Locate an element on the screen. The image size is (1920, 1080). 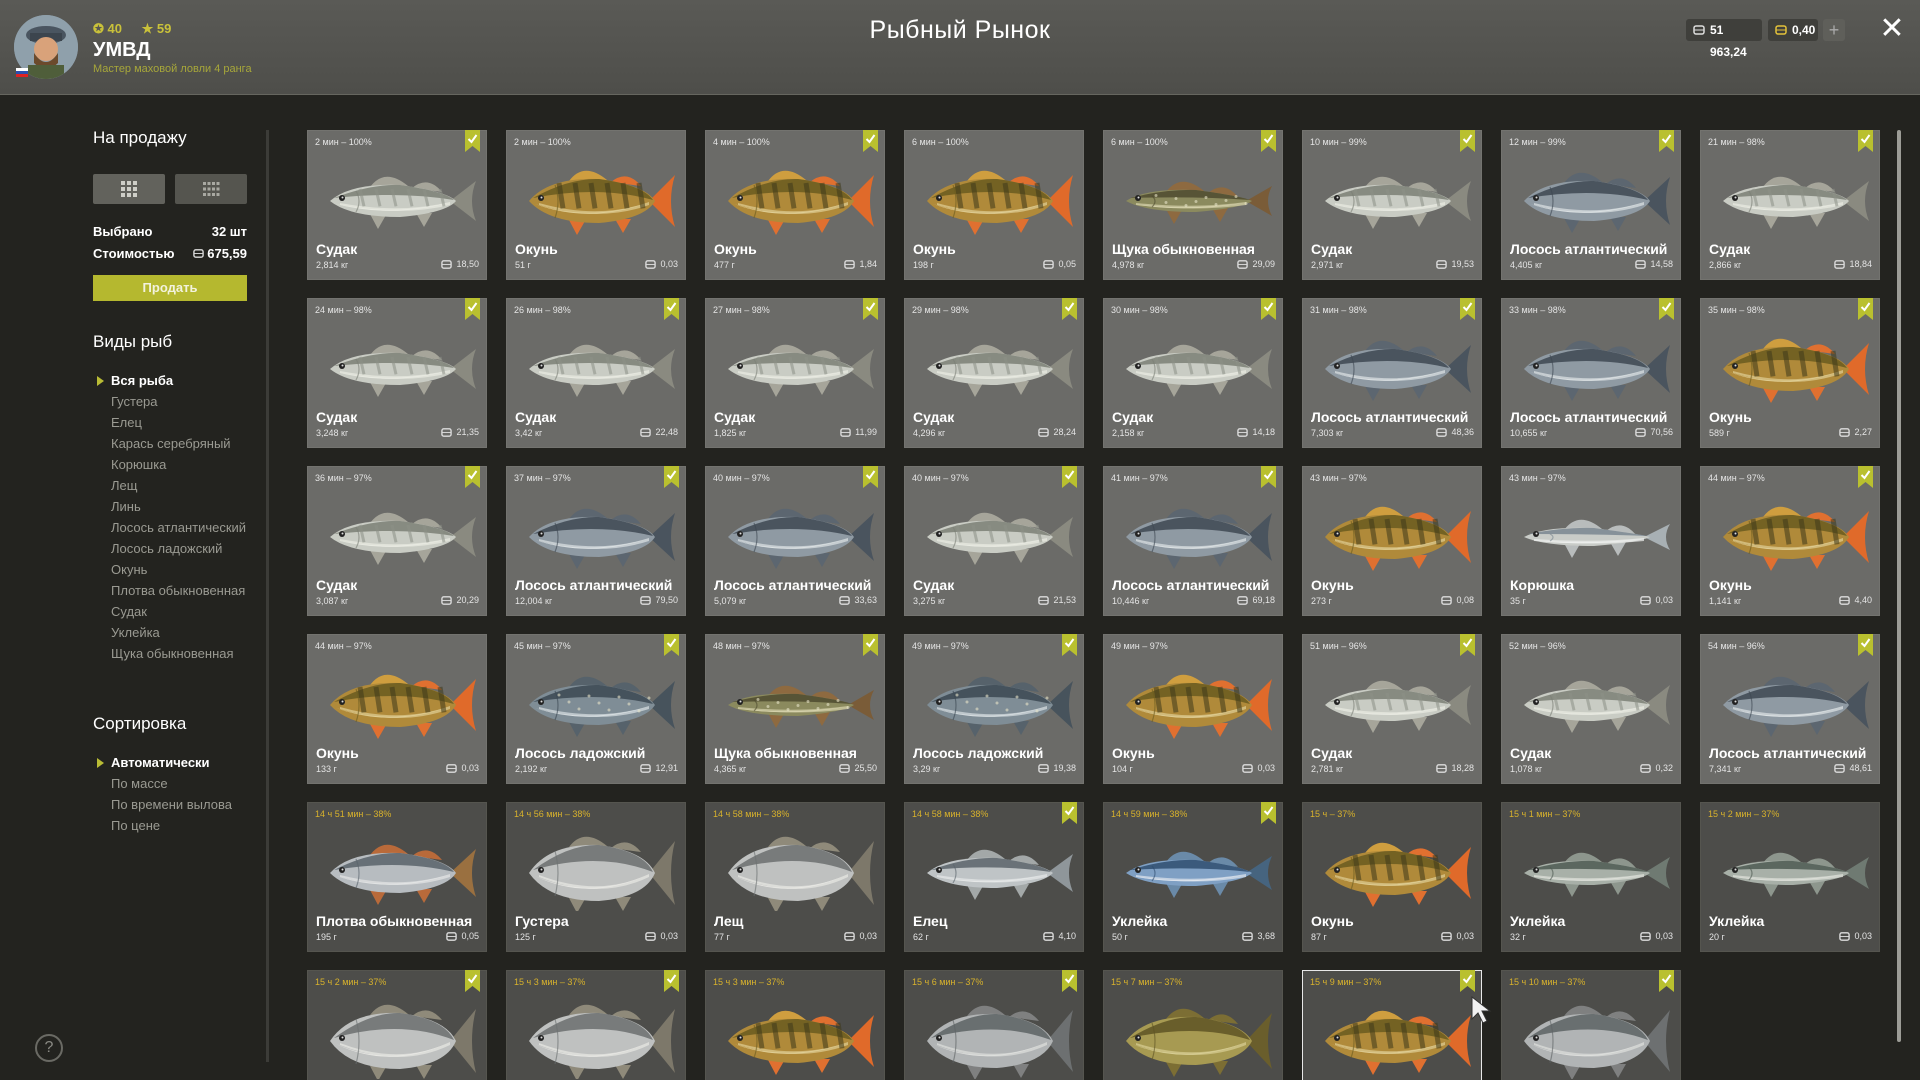
fish-card: 44 мин – 97% Окунь 1,141 кг 4,40 is located at coordinates (1790, 541).